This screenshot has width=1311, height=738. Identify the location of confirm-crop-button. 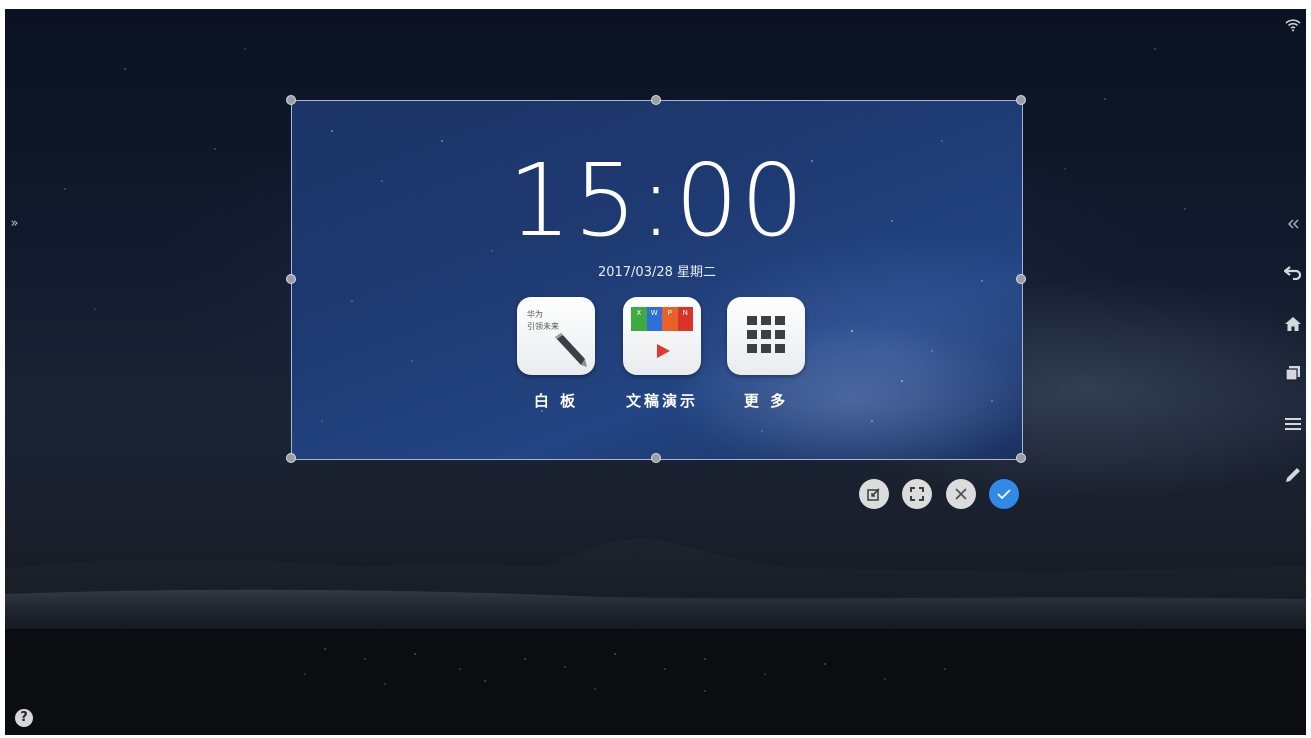
(1004, 494).